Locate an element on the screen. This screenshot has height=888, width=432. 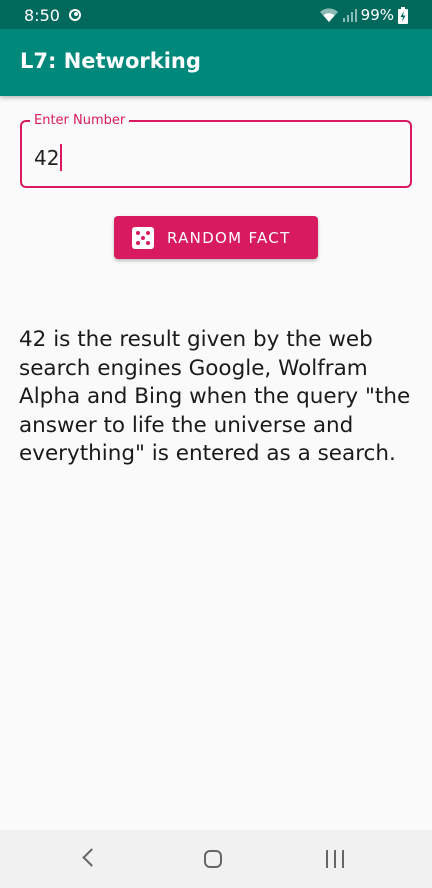
app-bar: L7: Networking is located at coordinates (216, 62).